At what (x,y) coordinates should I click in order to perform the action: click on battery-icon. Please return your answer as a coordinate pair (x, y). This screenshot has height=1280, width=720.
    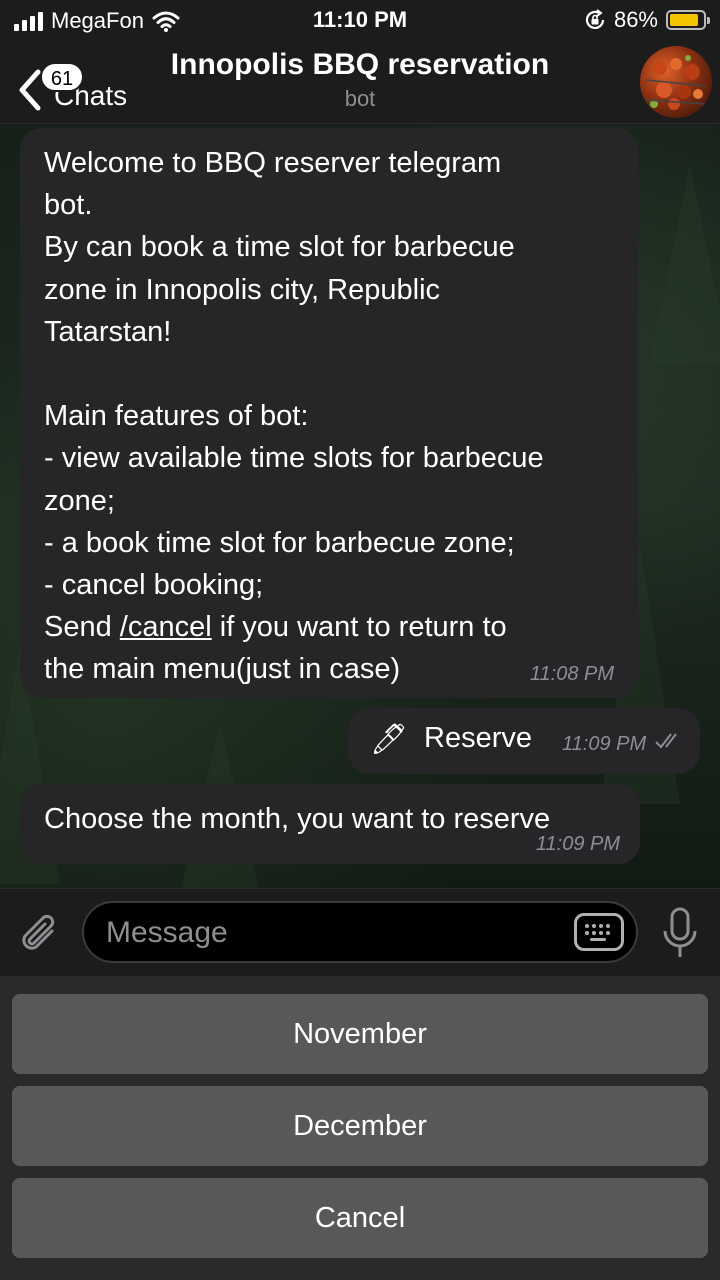
    Looking at the image, I should click on (688, 20).